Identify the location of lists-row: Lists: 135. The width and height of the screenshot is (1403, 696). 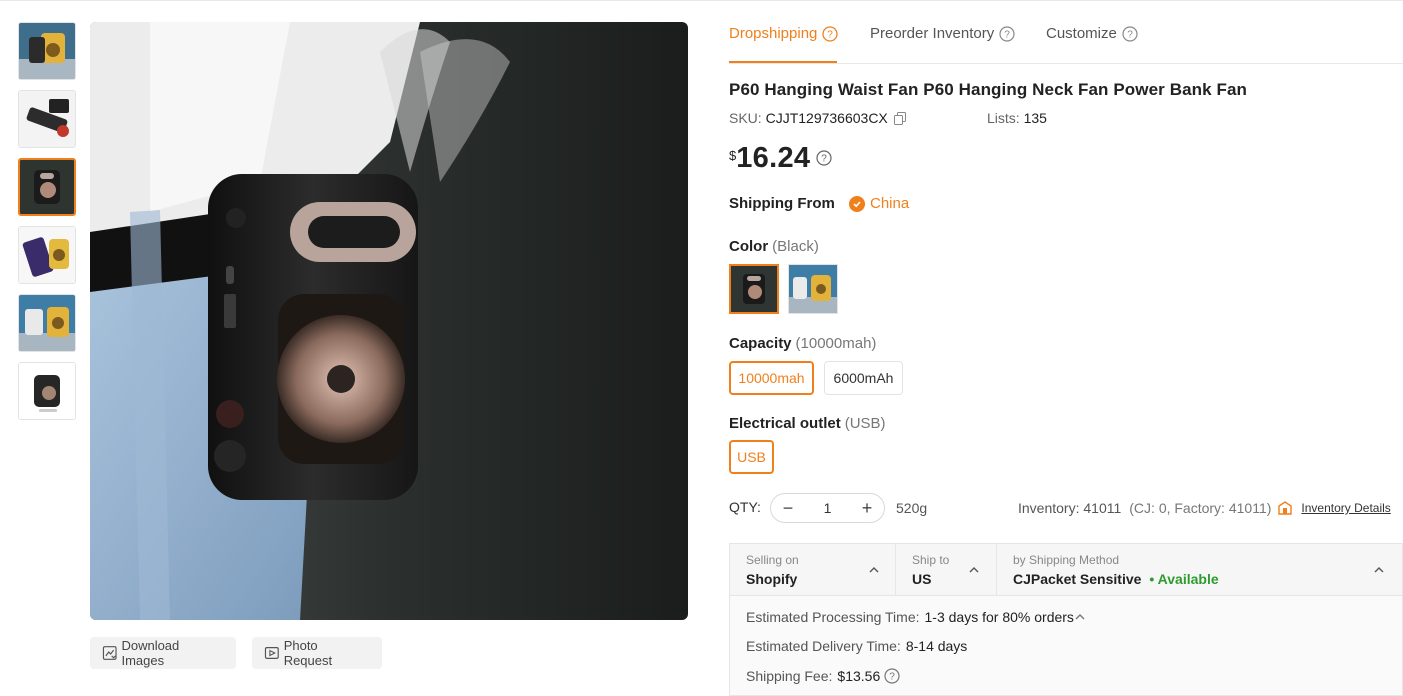
(1017, 118).